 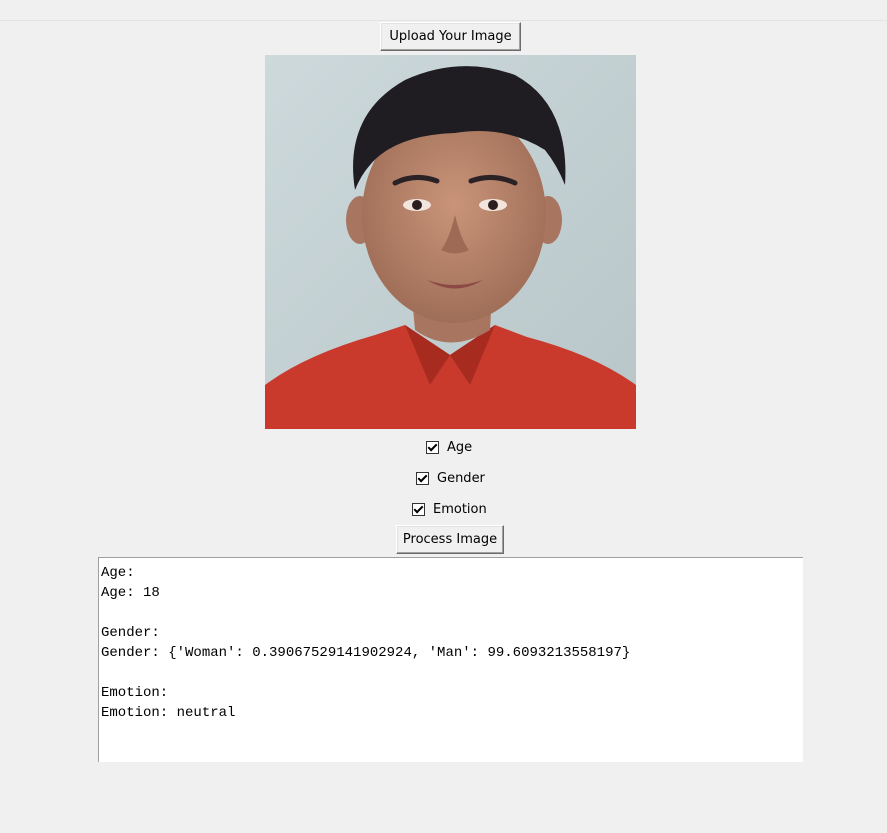 What do you see at coordinates (422, 478) in the screenshot?
I see `gender-checkbox` at bounding box center [422, 478].